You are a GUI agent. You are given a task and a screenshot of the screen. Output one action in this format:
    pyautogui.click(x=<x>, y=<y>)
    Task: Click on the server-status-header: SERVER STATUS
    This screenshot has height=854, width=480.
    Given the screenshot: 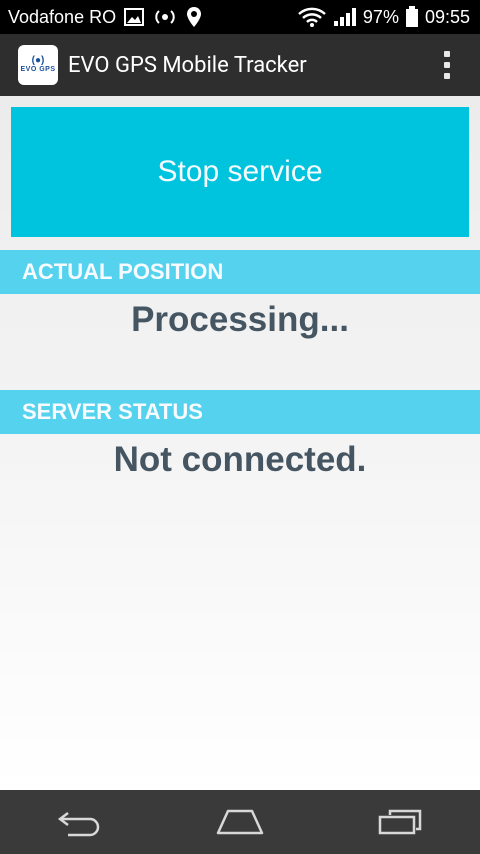 What is the action you would take?
    pyautogui.click(x=240, y=412)
    